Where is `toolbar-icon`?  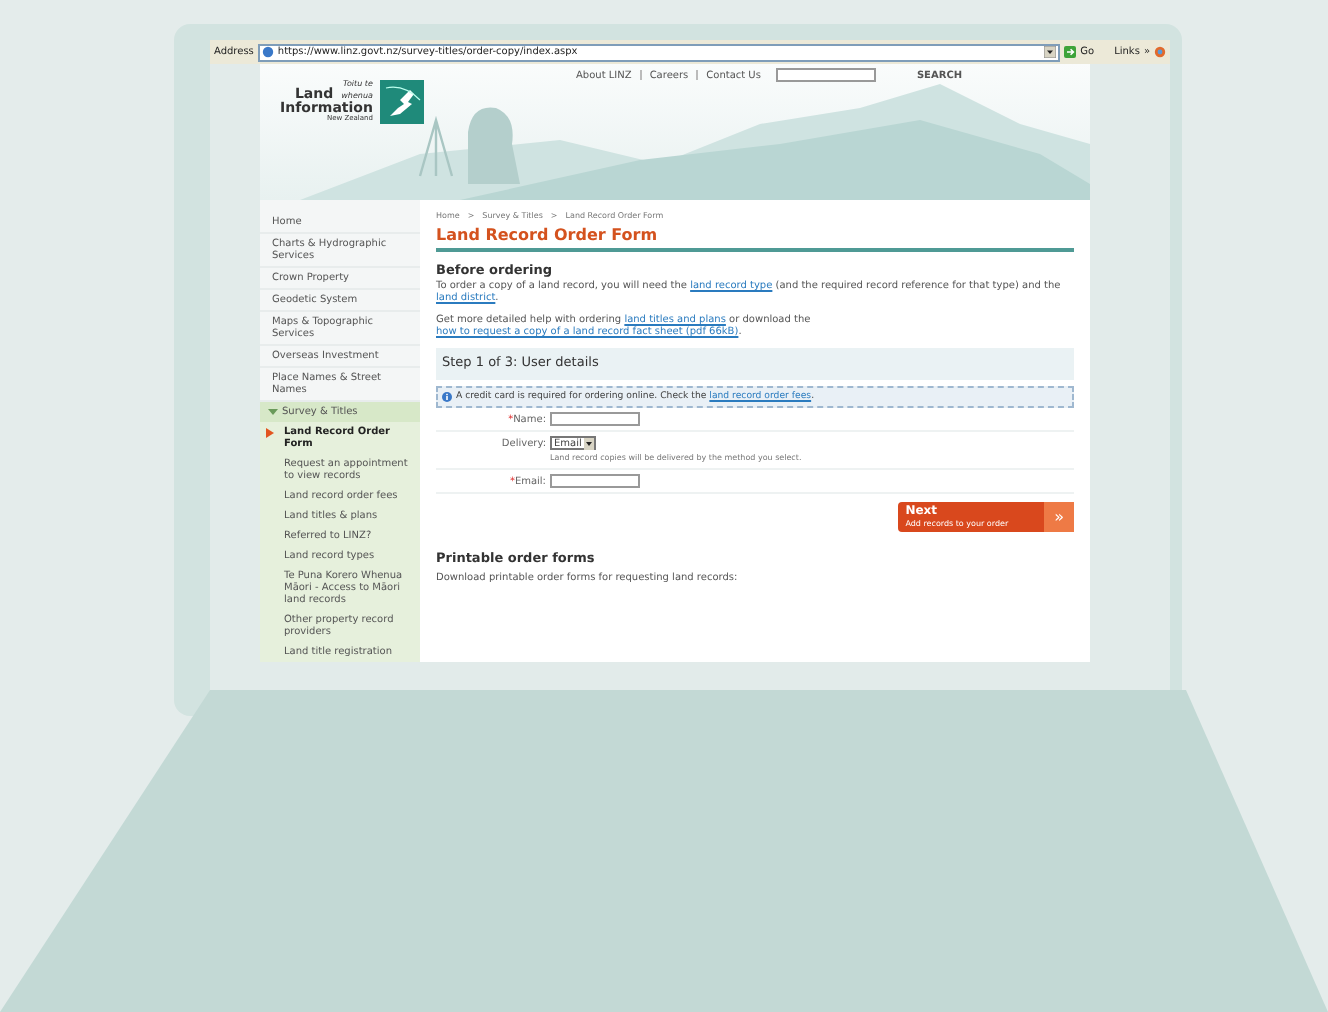 toolbar-icon is located at coordinates (1160, 52).